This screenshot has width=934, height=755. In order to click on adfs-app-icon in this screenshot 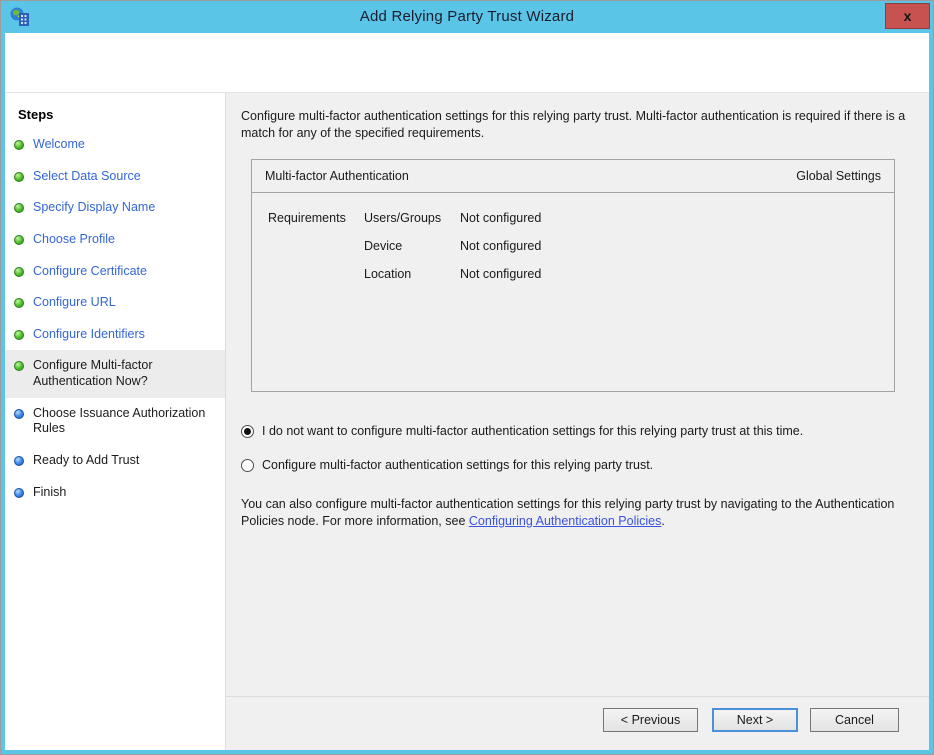, I will do `click(19, 16)`.